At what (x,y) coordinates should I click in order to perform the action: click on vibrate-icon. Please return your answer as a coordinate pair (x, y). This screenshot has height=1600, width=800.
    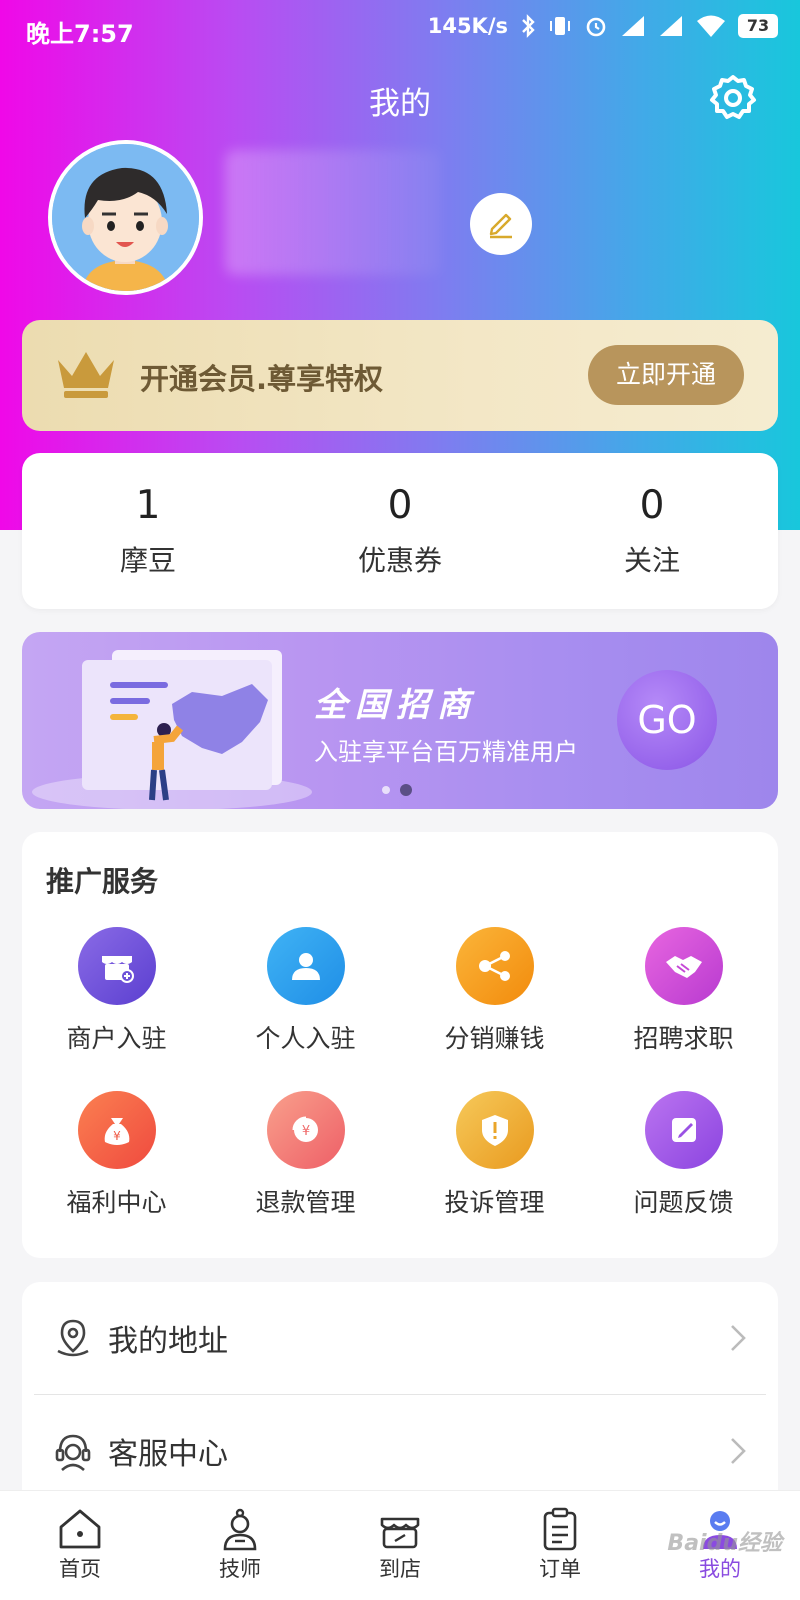
    Looking at the image, I should click on (560, 26).